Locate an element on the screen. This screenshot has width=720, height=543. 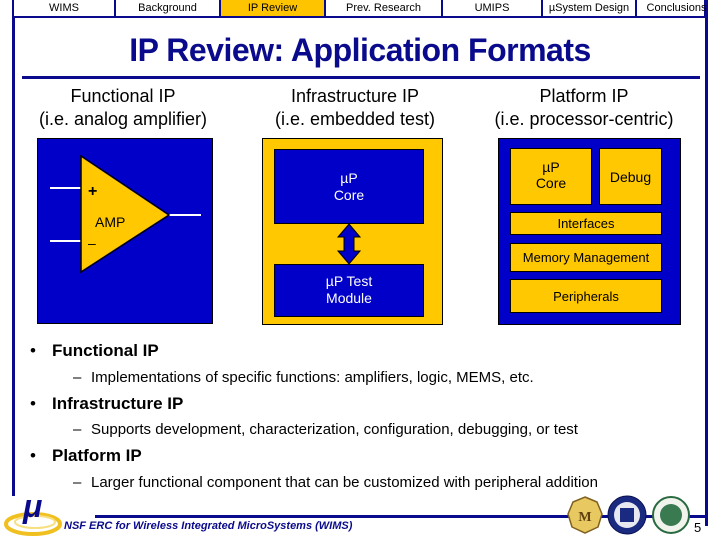
page-number: 5 is located at coordinates (698, 527).